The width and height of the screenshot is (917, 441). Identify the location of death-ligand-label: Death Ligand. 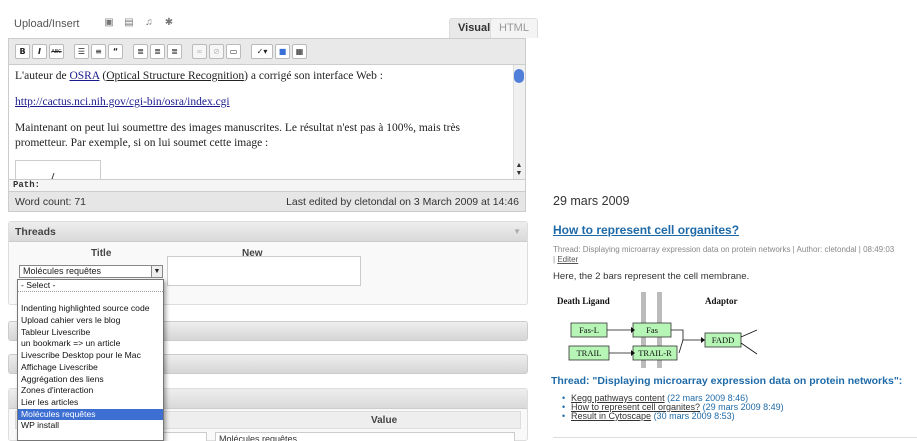
(583, 301).